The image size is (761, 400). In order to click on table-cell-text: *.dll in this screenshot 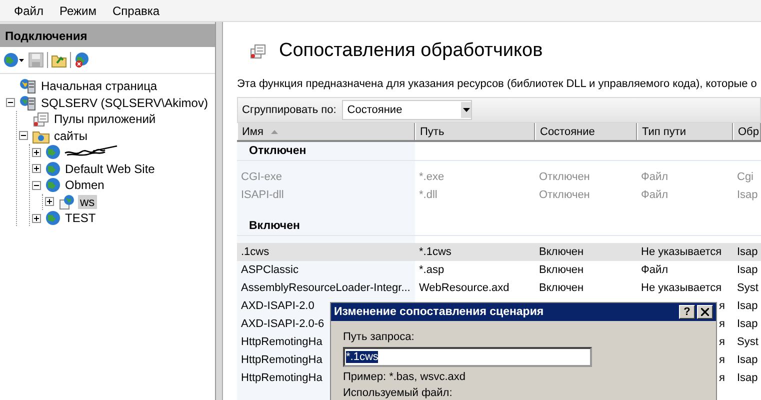, I will do `click(428, 195)`.